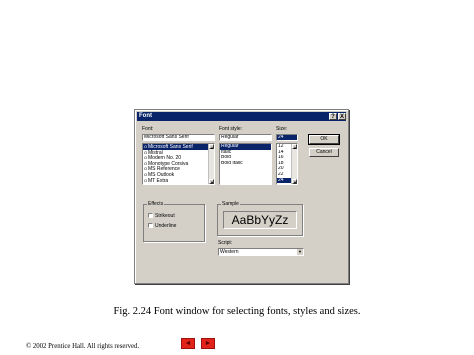 The width and height of the screenshot is (474, 355). What do you see at coordinates (178, 181) in the screenshot?
I see `list-item: OMT Extra` at bounding box center [178, 181].